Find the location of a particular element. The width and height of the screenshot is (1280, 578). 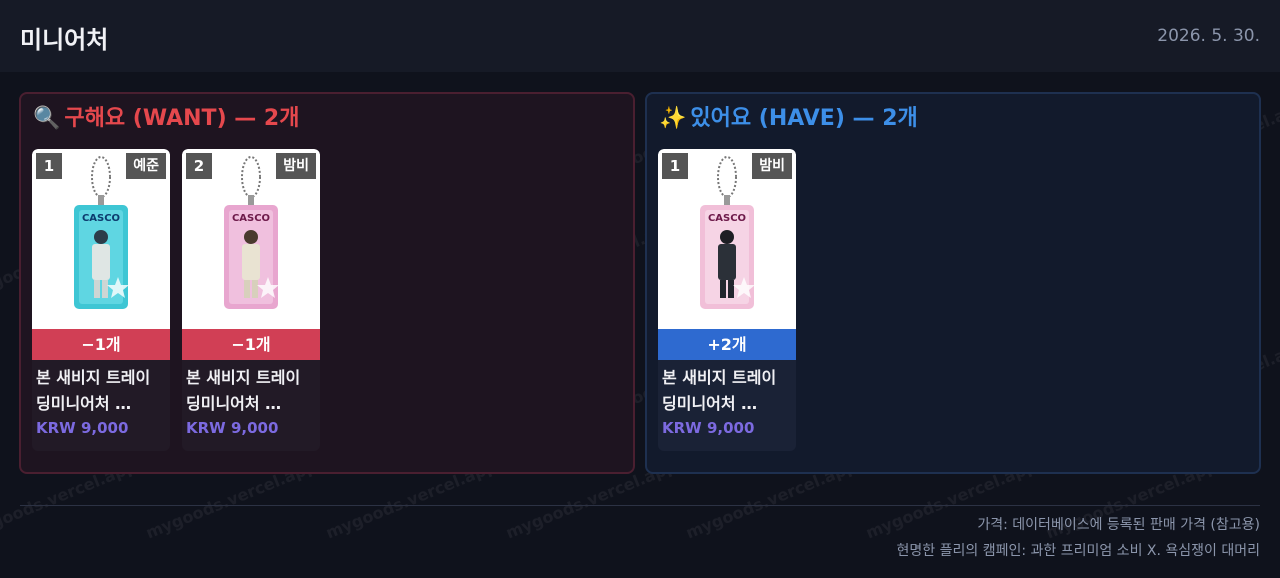

have-title-text: 있어요 (HAVE) — 2개 is located at coordinates (804, 118).